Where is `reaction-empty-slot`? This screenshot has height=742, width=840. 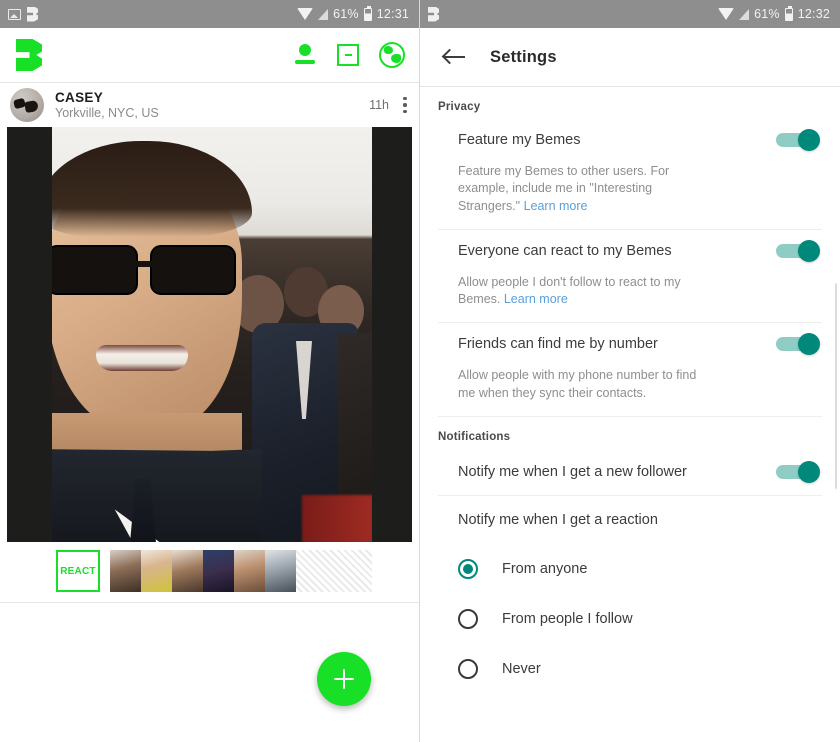 reaction-empty-slot is located at coordinates (334, 571).